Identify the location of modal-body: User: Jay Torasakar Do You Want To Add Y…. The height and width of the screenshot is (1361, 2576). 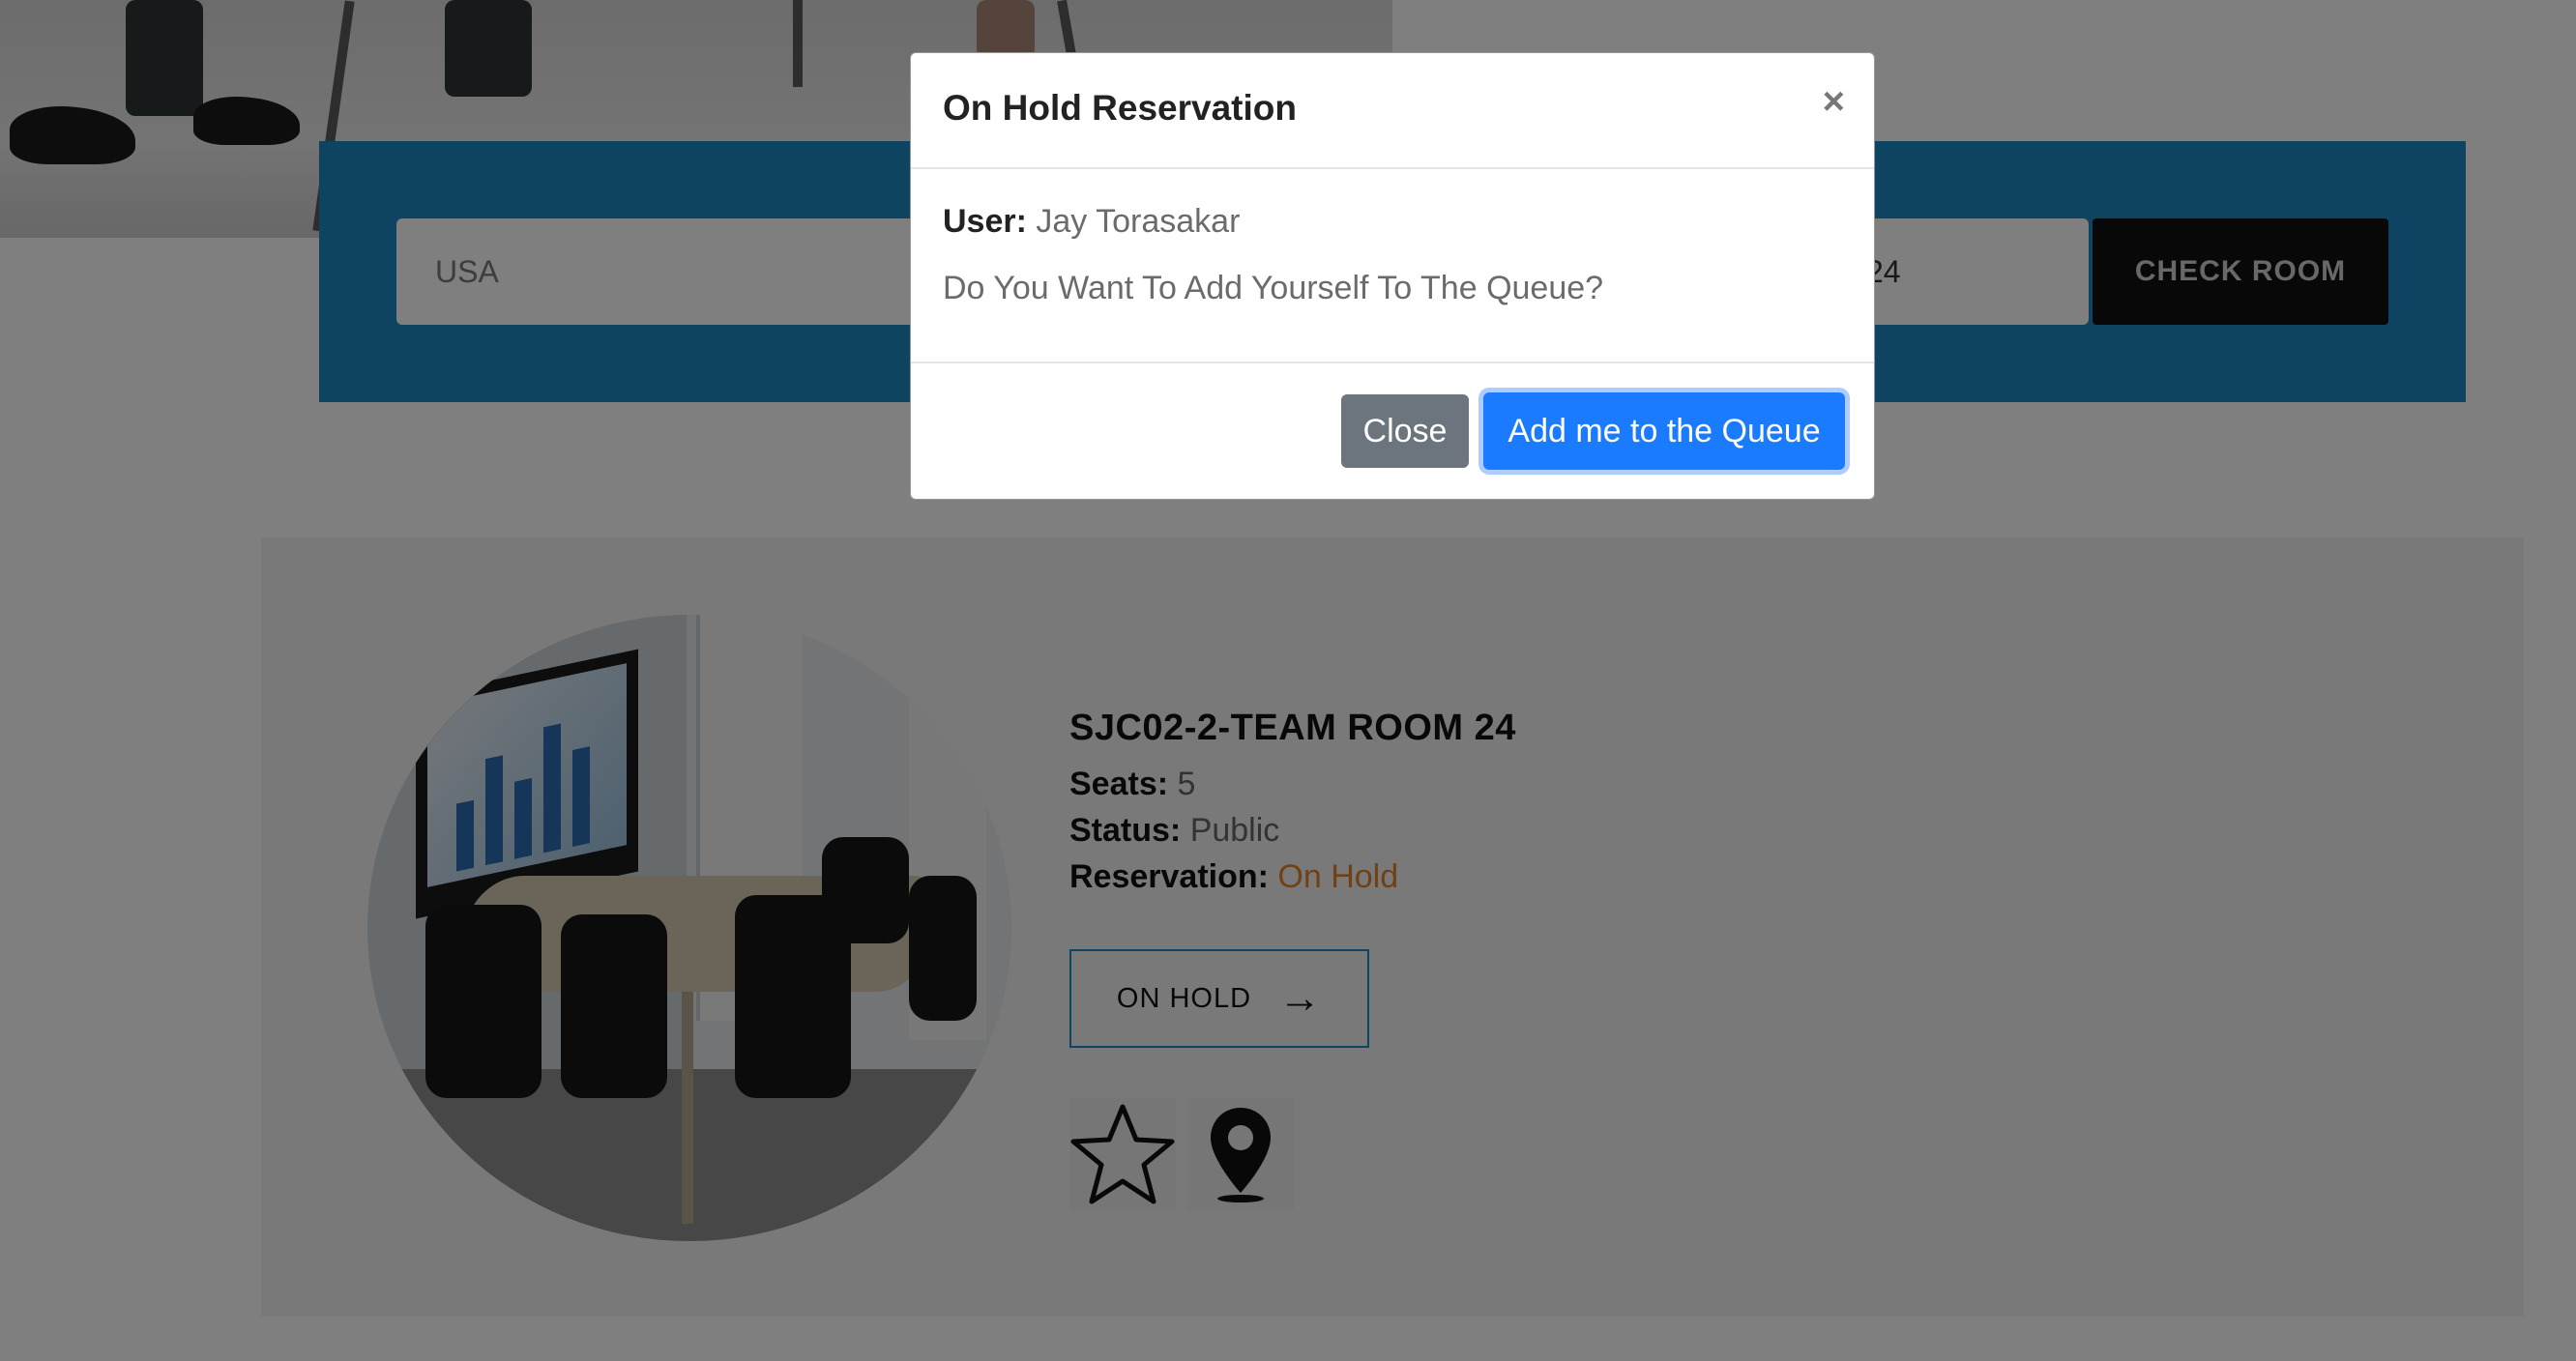
(1392, 255).